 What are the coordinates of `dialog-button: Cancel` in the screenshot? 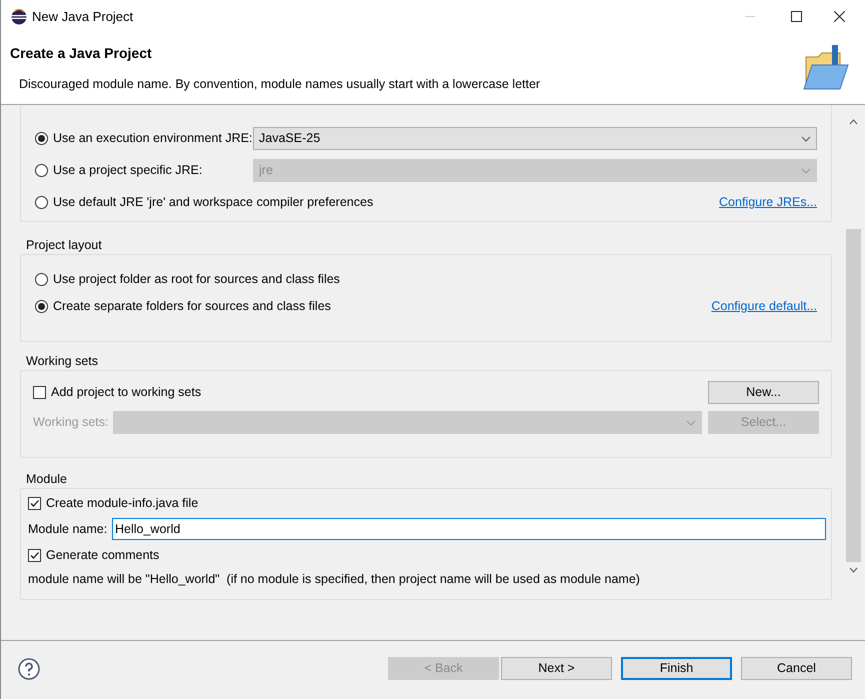 It's located at (796, 668).